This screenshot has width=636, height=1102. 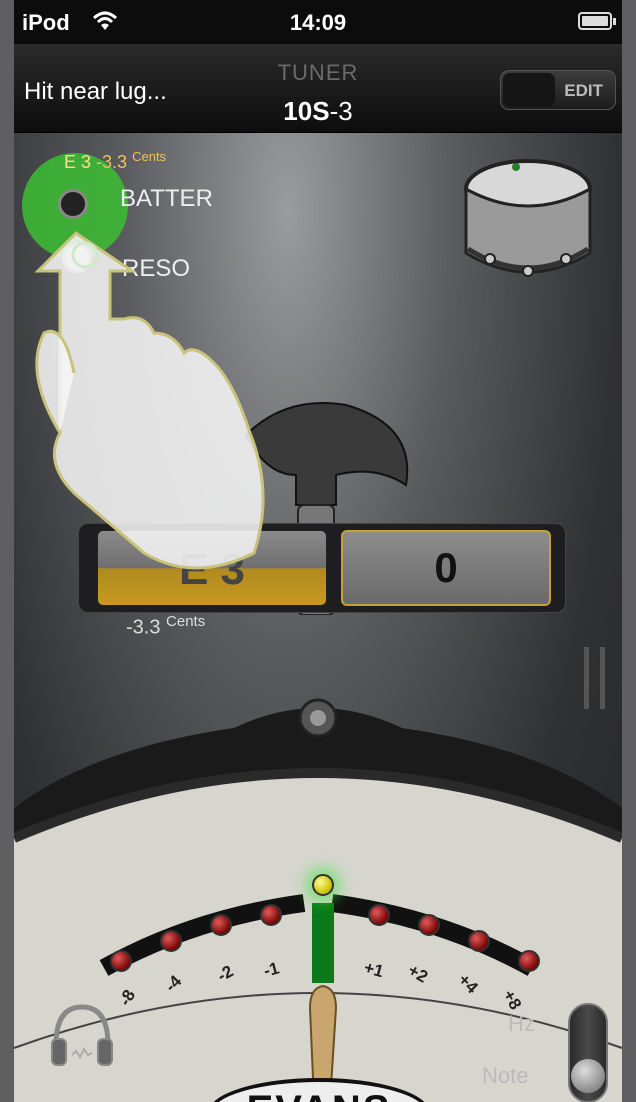 I want to click on brand-name: EVANS, so click(x=319, y=1095).